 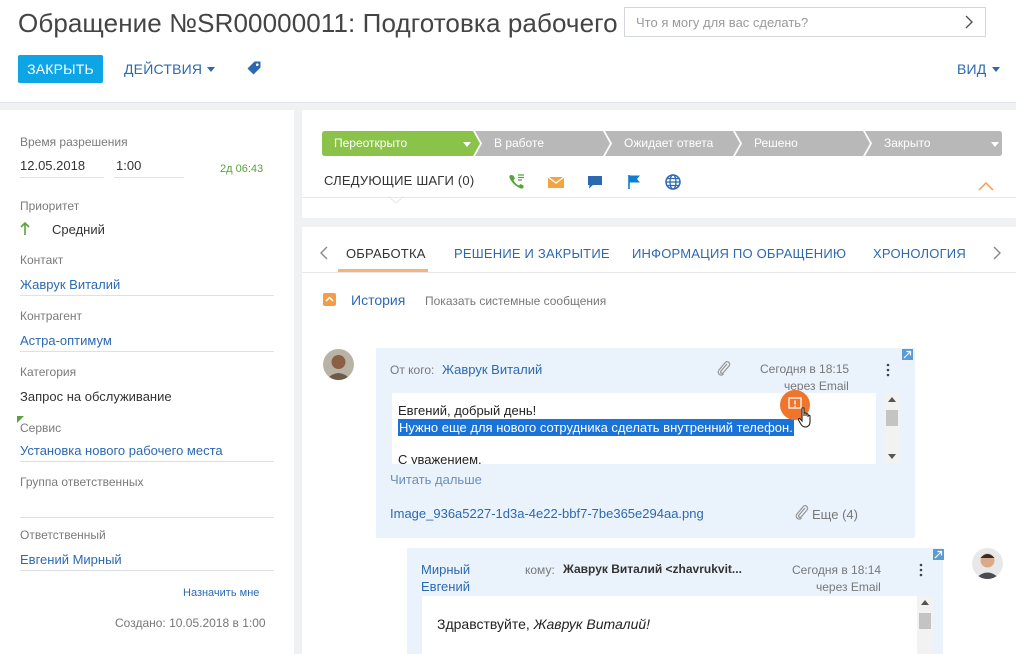 What do you see at coordinates (163, 69) in the screenshot?
I see `actions-label: Действия` at bounding box center [163, 69].